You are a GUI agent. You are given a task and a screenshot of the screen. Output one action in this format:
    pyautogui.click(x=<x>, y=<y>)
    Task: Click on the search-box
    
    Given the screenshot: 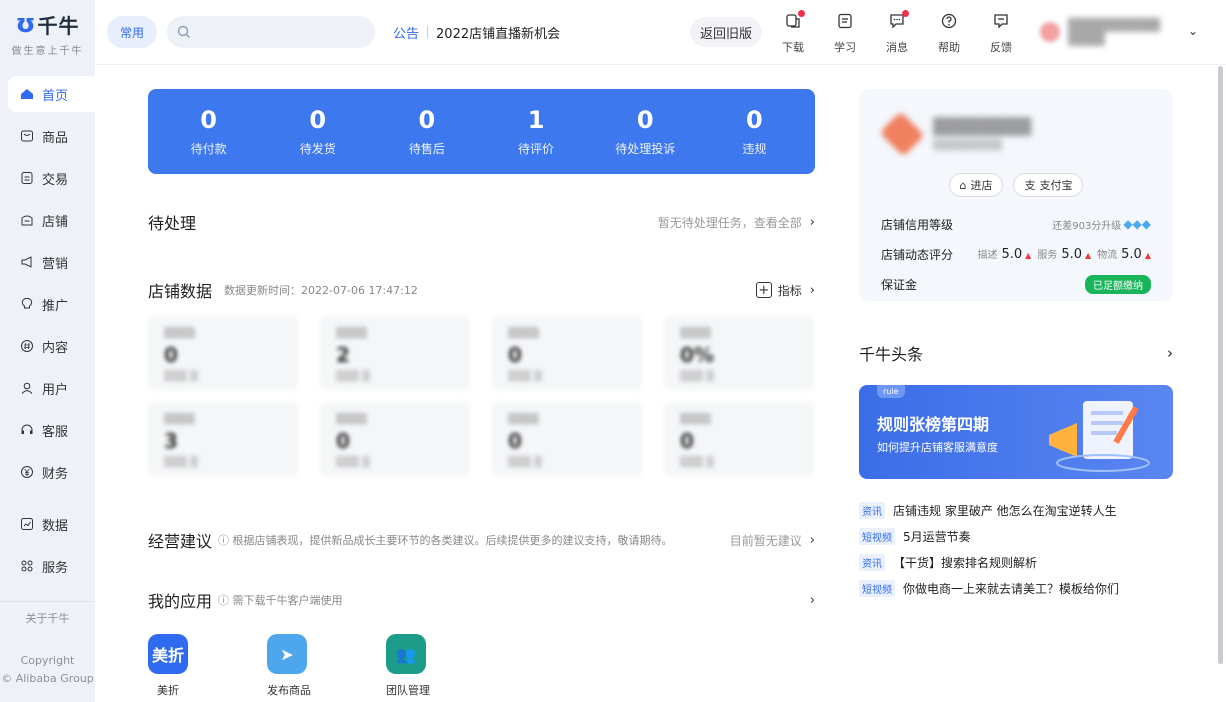 What is the action you would take?
    pyautogui.click(x=271, y=32)
    